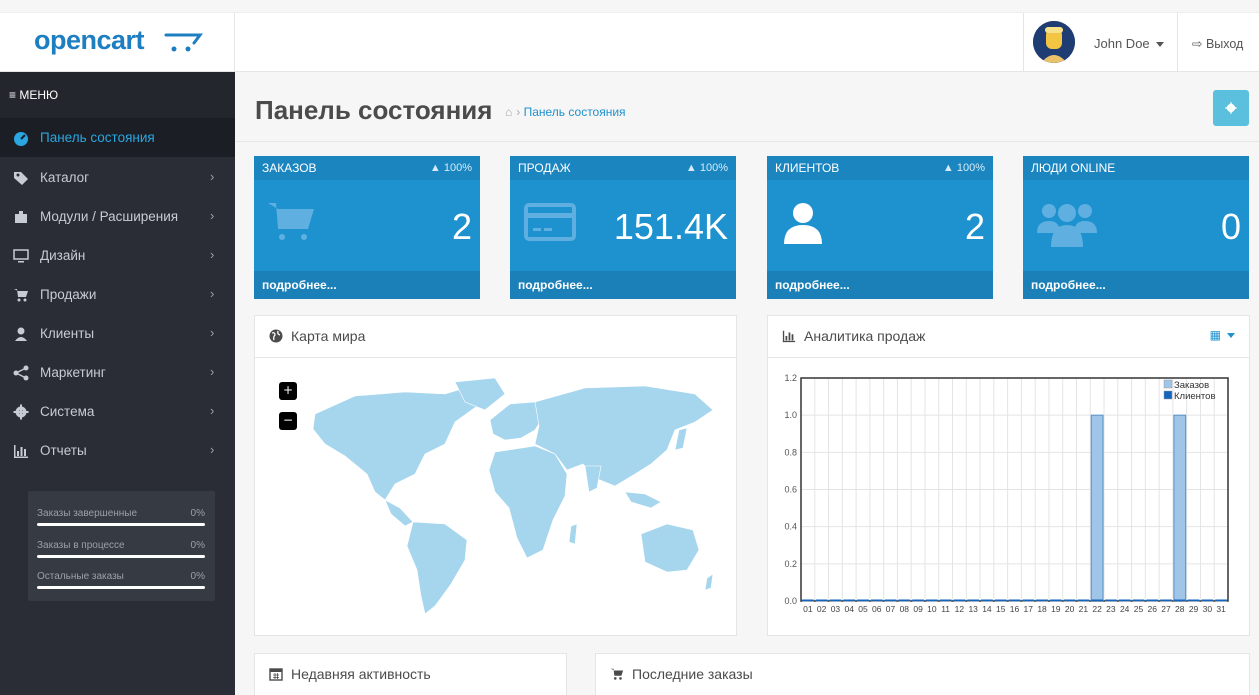 The height and width of the screenshot is (695, 1259). Describe the element at coordinates (276, 336) in the screenshot. I see `globe-icon` at that location.